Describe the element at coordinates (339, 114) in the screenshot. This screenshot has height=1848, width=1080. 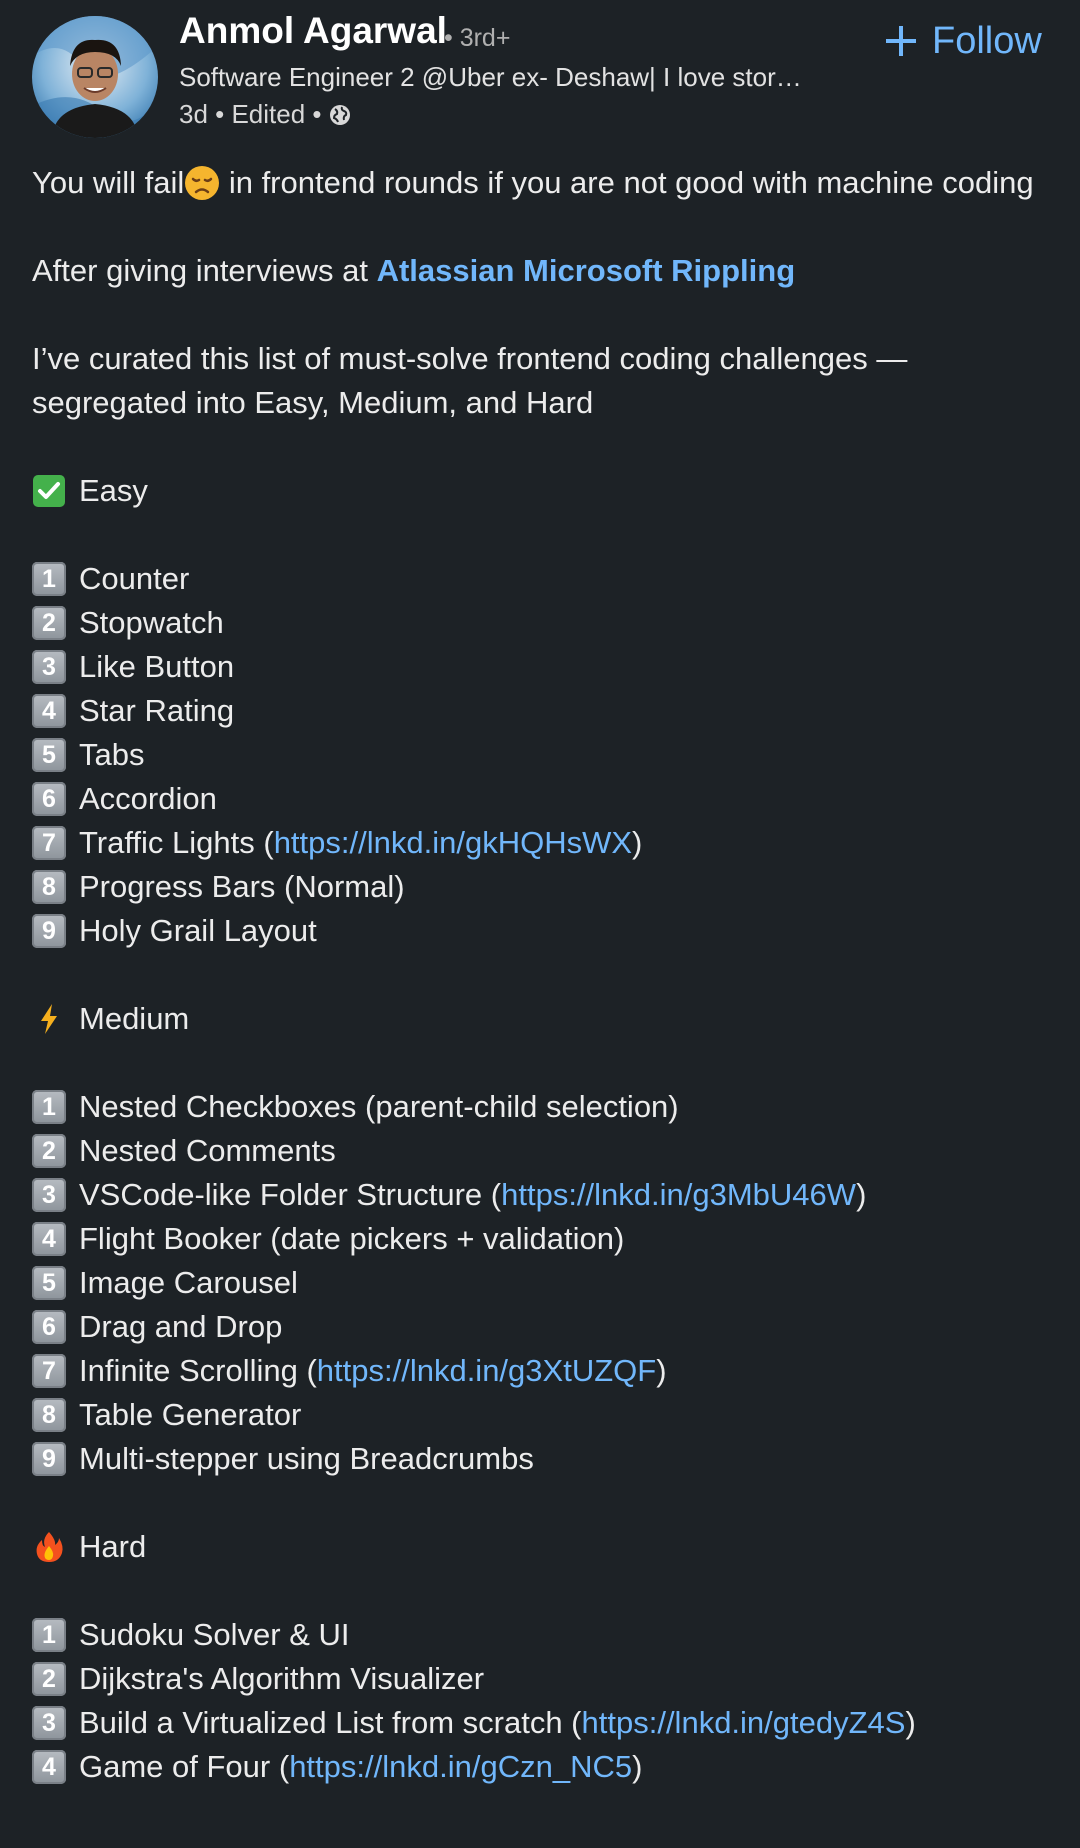
I see `globe-icon` at that location.